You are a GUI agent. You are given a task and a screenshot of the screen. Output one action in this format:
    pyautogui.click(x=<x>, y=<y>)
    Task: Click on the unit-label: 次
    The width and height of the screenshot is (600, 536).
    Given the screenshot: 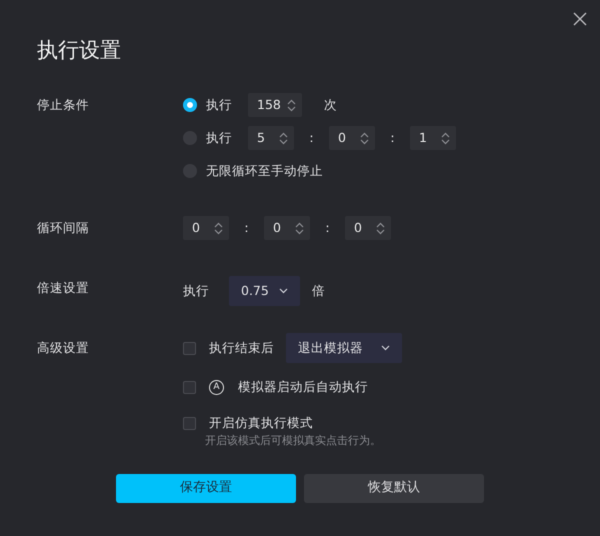 What is the action you would take?
    pyautogui.click(x=330, y=105)
    